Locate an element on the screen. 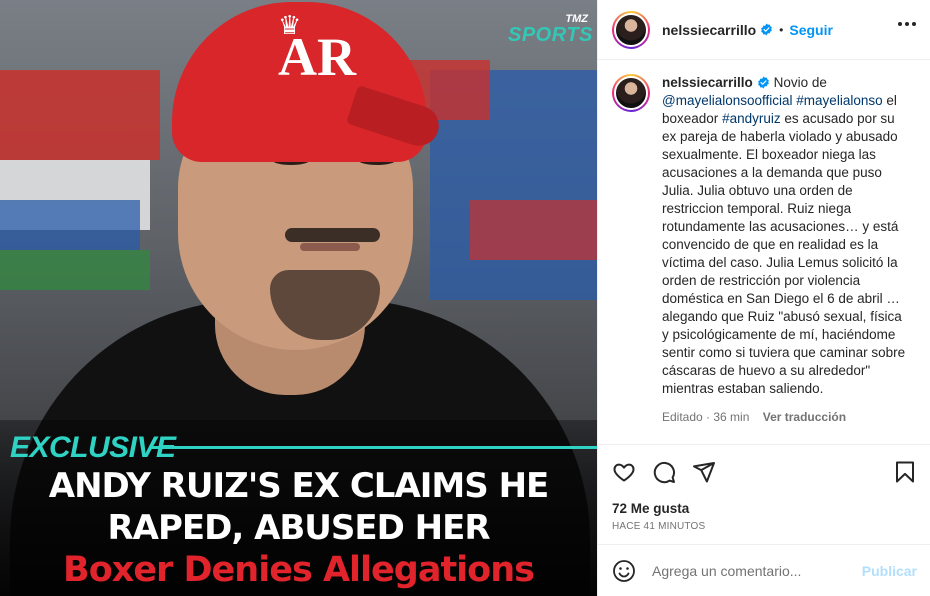 The width and height of the screenshot is (930, 596). likes-count: 72 Me gusta is located at coordinates (764, 508).